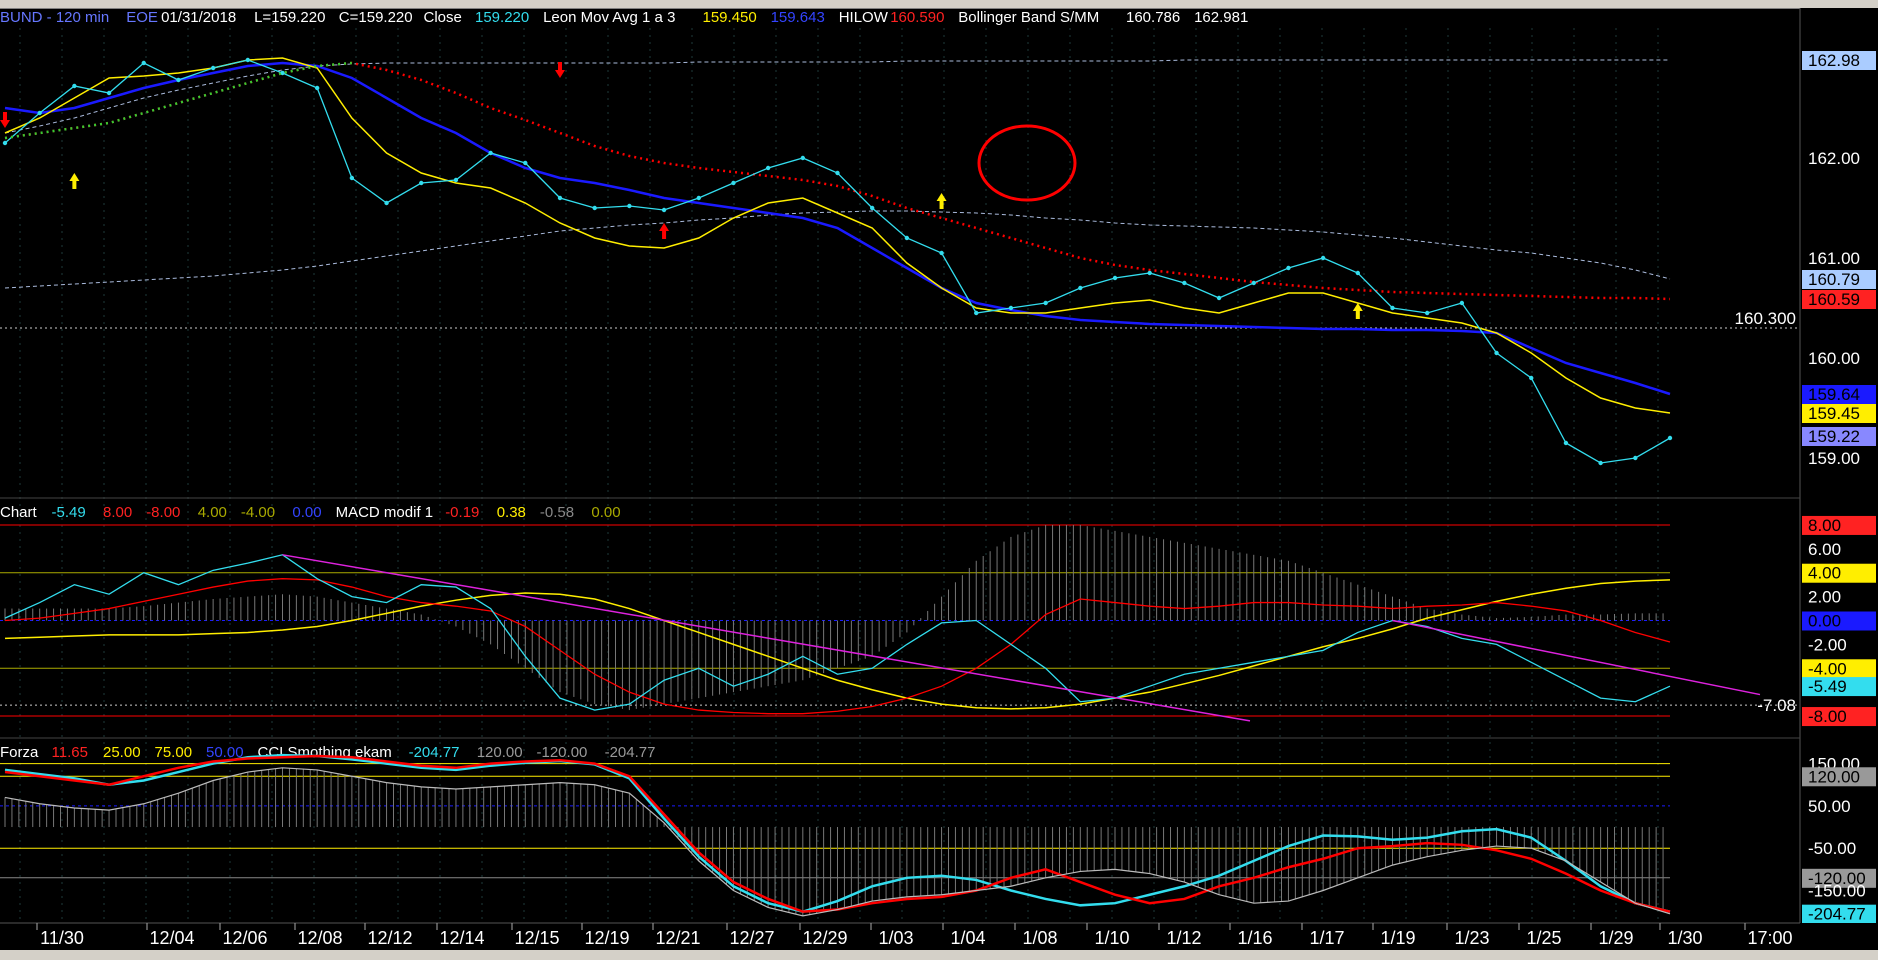  Describe the element at coordinates (171, 938) in the screenshot. I see `x-axis-tick-label: 12/04` at that location.